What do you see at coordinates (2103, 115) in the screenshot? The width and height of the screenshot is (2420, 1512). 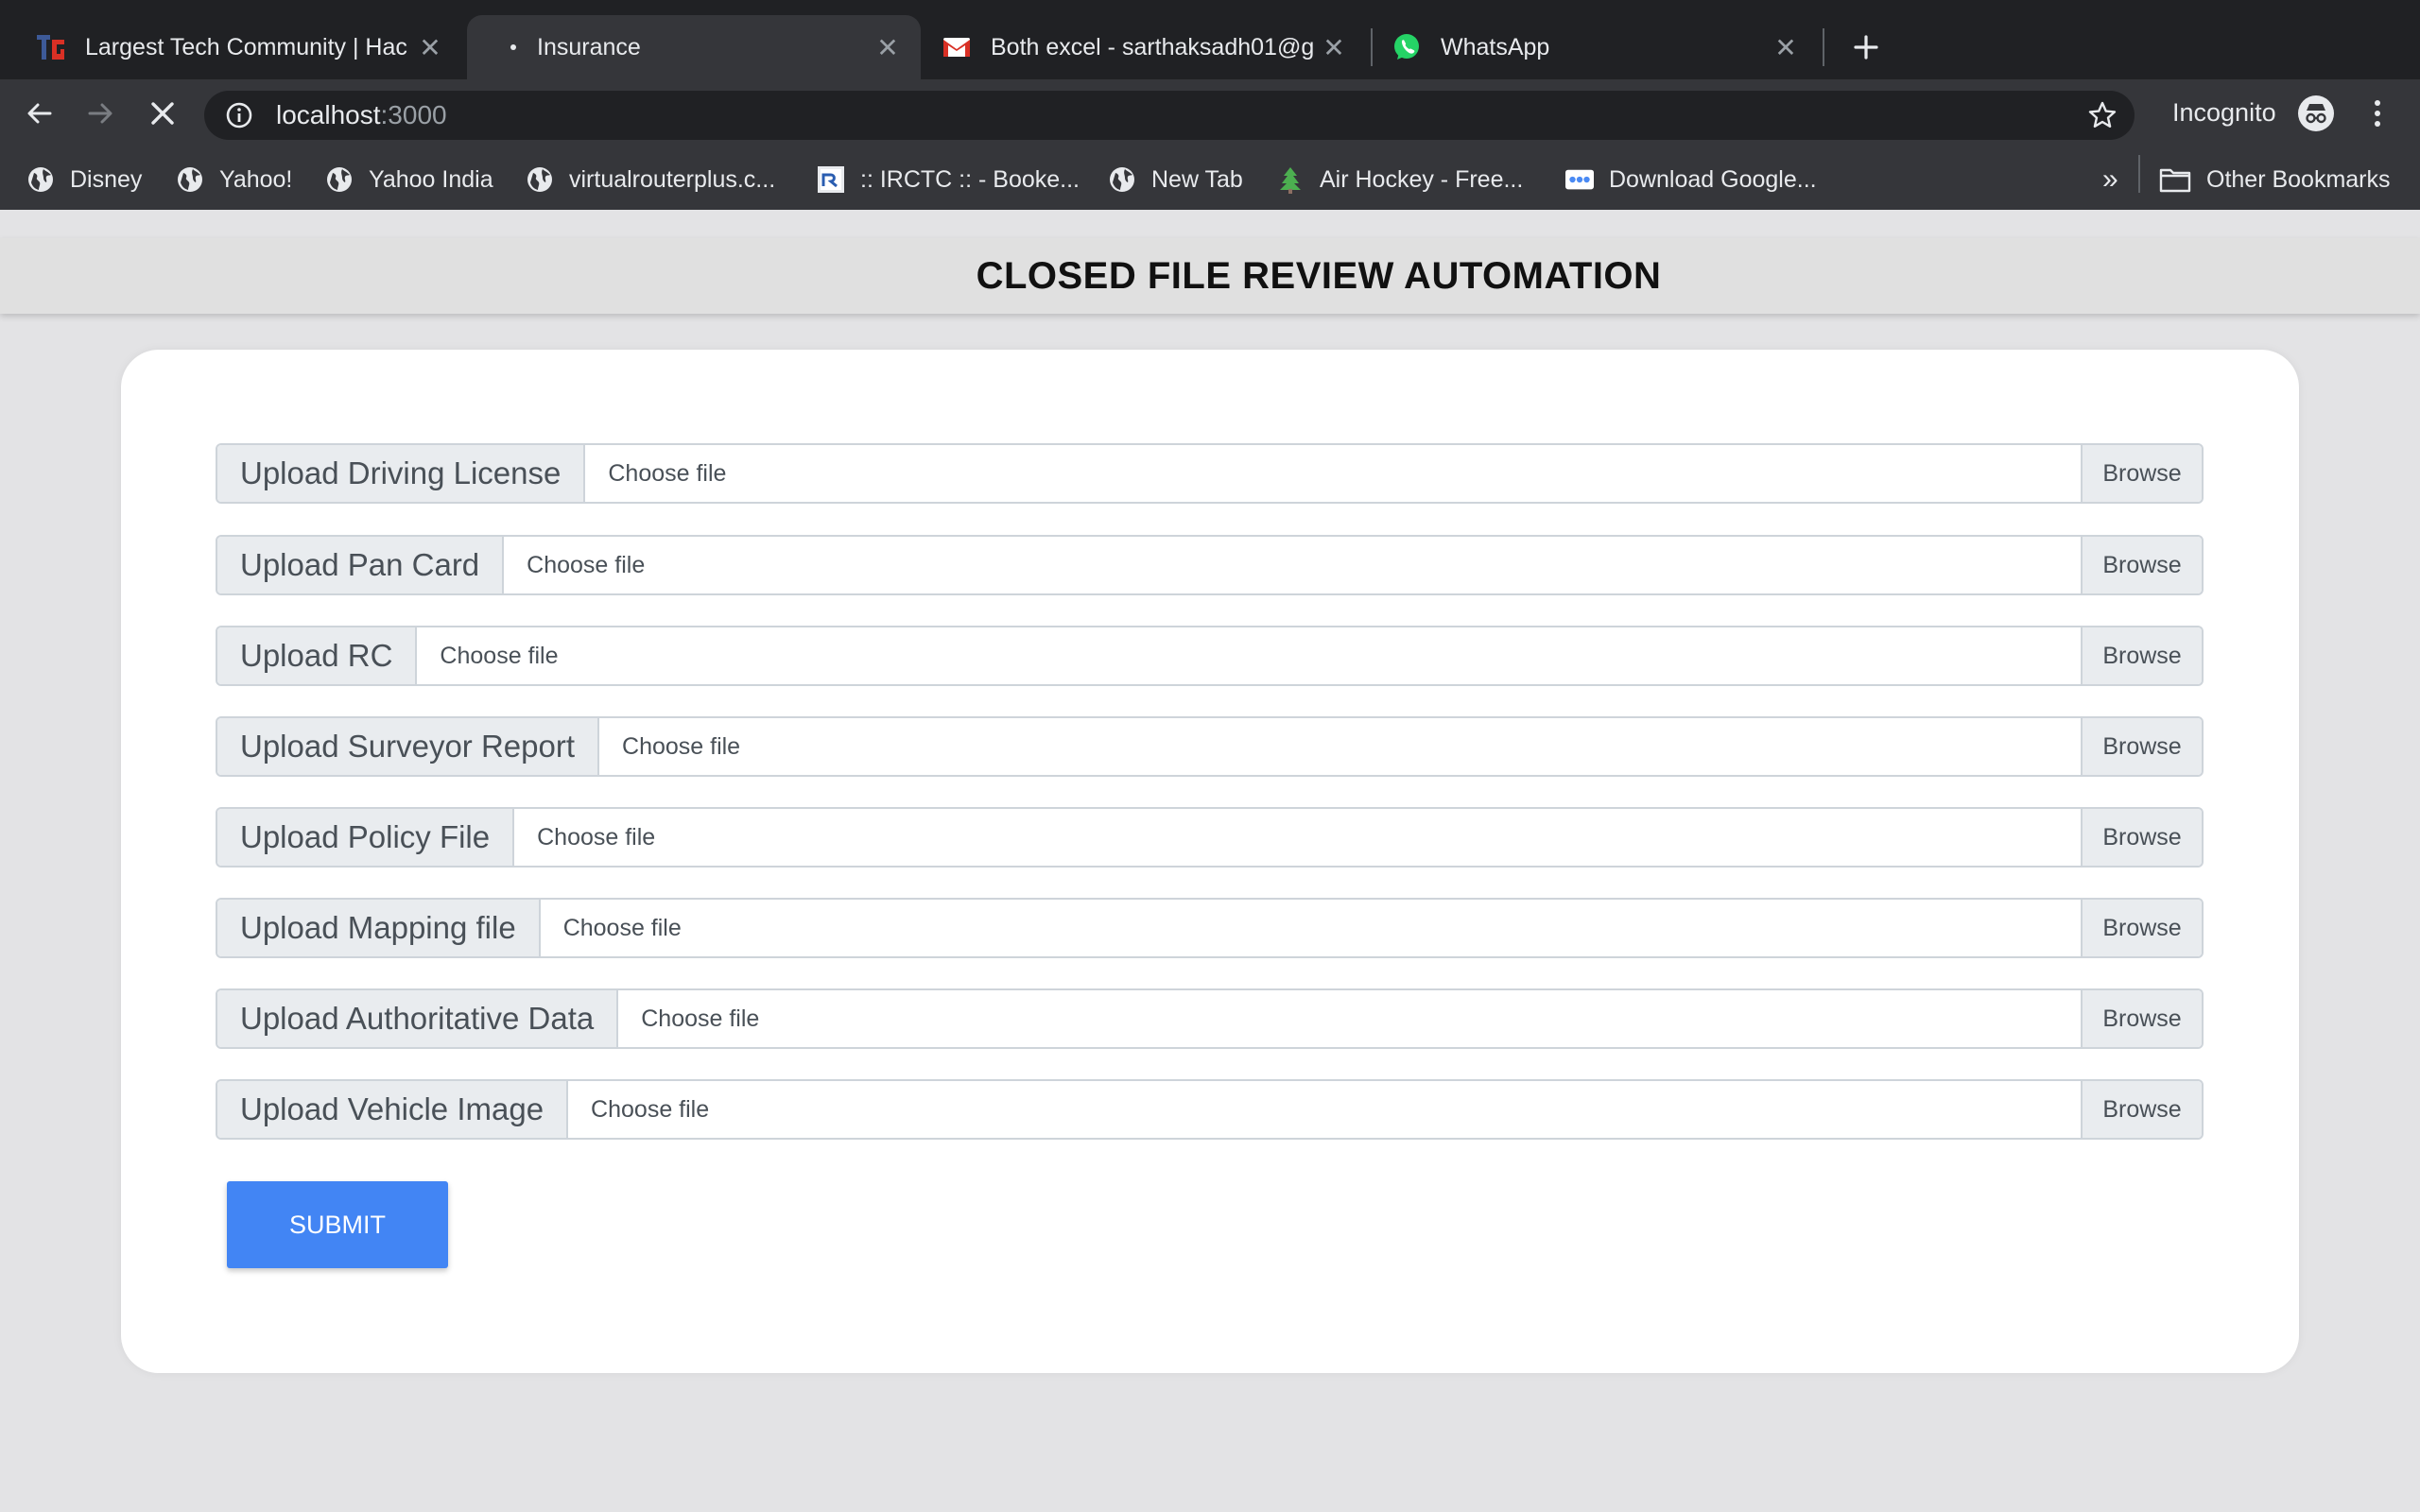 I see `star-icon` at bounding box center [2103, 115].